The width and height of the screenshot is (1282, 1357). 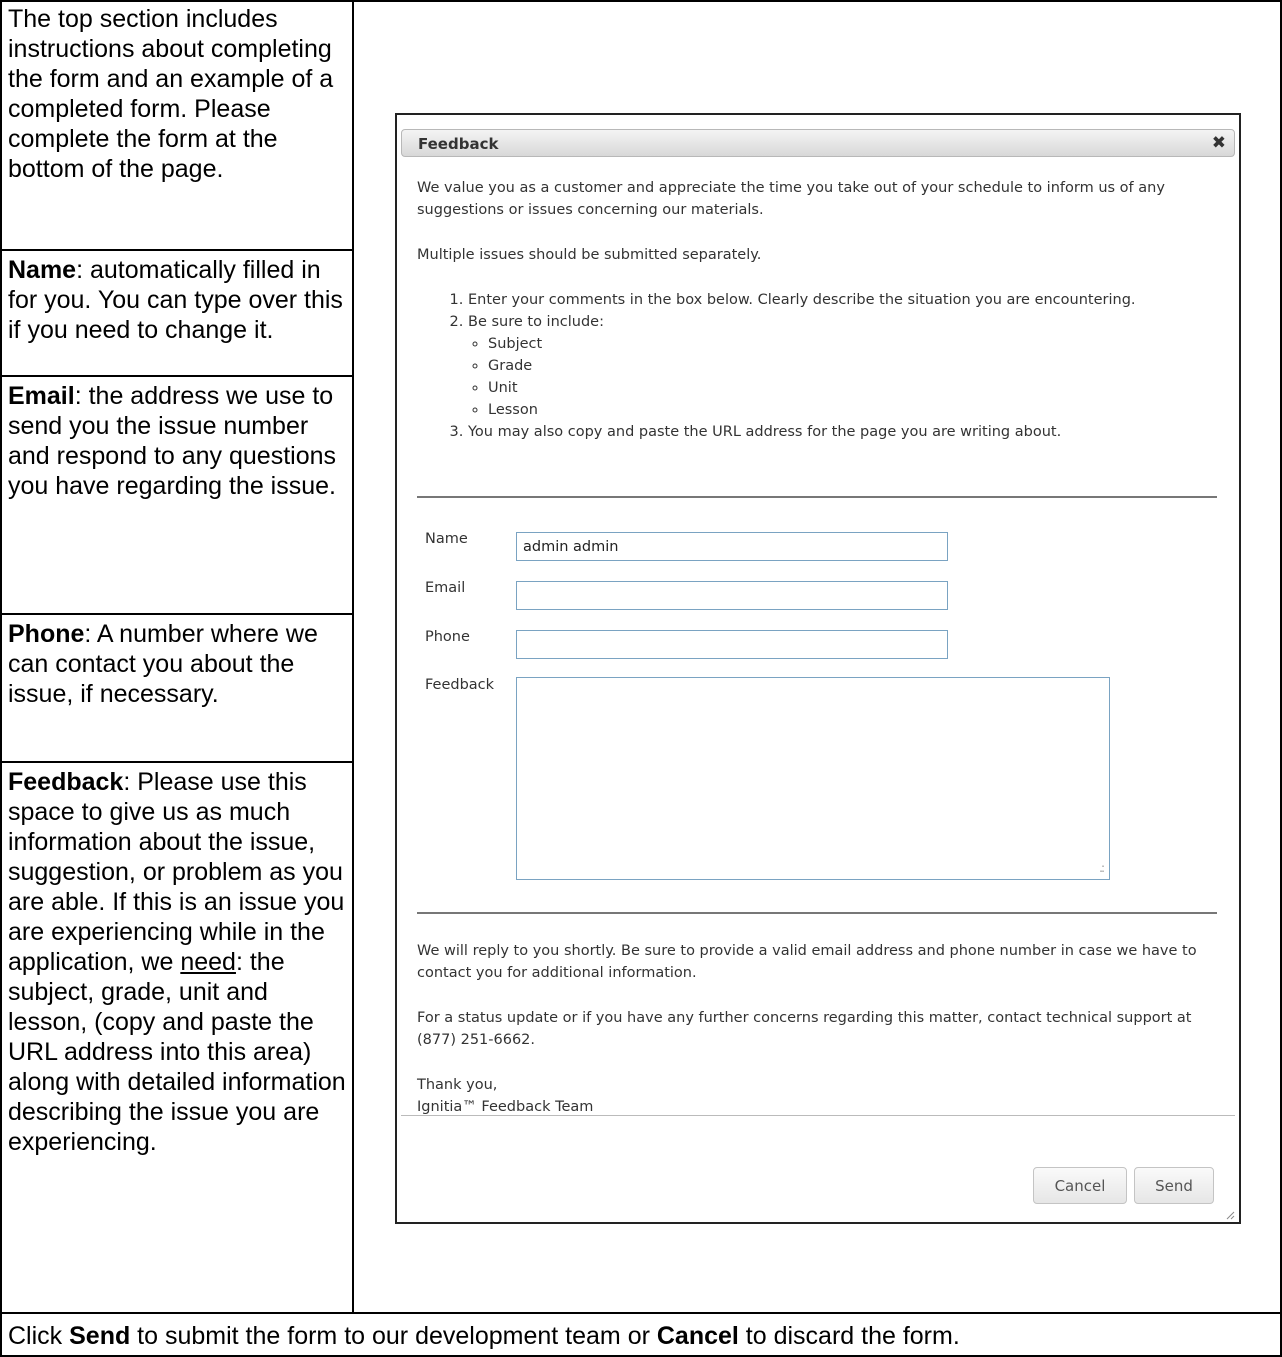 What do you see at coordinates (732, 644) in the screenshot?
I see `phone-field` at bounding box center [732, 644].